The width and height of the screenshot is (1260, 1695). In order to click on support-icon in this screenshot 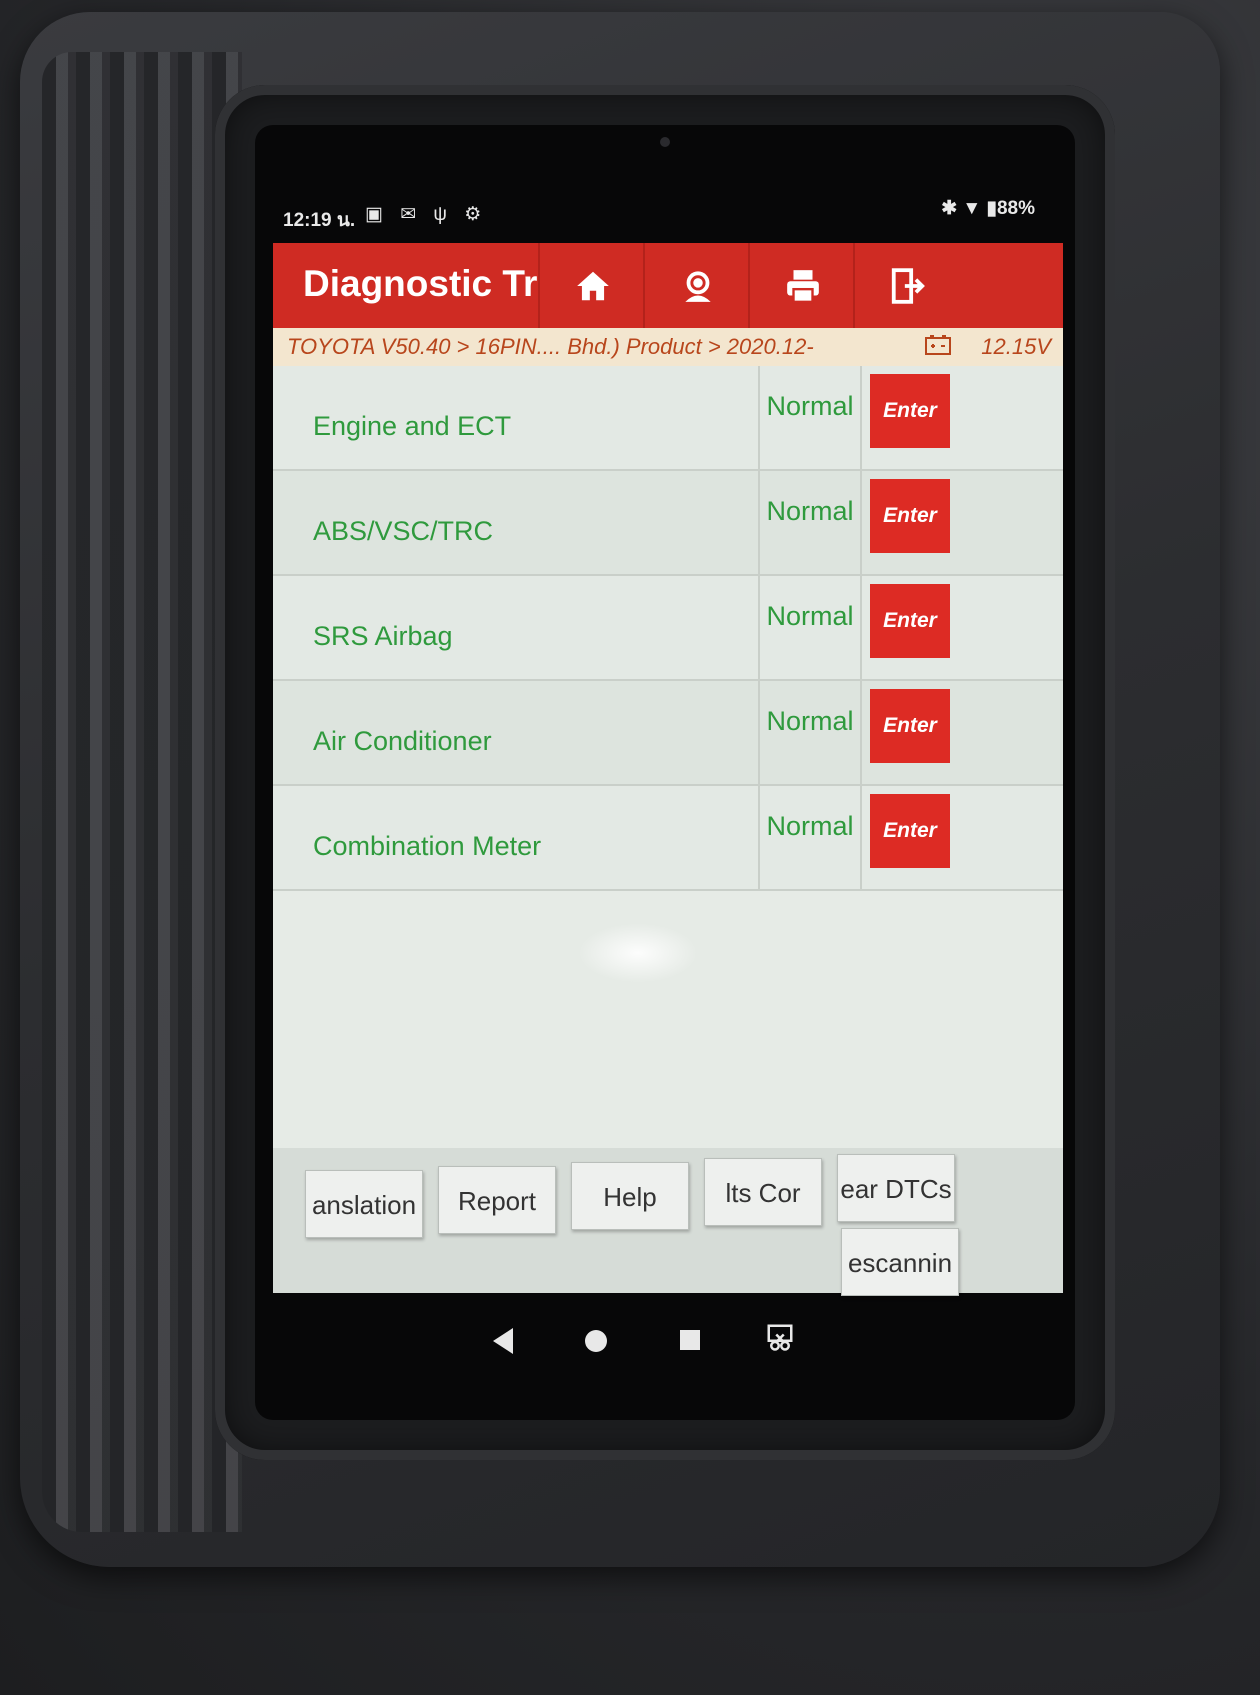, I will do `click(697, 286)`.